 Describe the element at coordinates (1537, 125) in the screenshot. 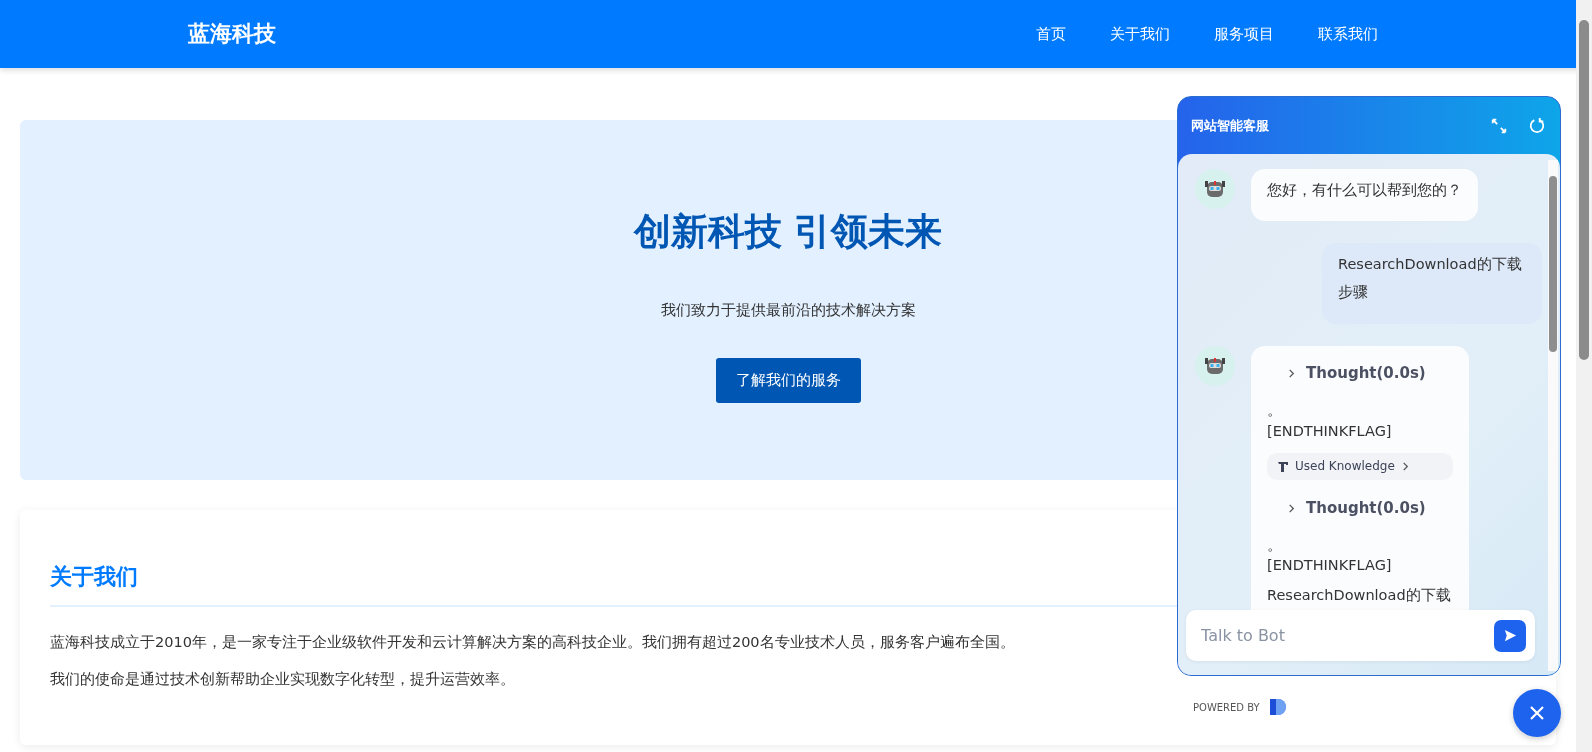

I see `refresh-icon` at that location.